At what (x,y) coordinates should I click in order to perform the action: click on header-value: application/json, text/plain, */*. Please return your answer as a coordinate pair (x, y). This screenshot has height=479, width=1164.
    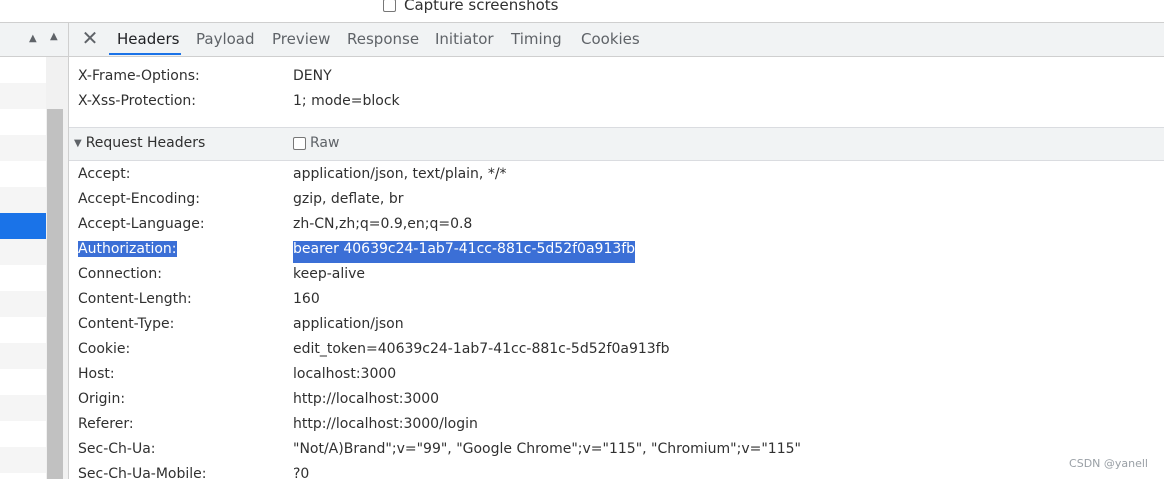
    Looking at the image, I should click on (400, 174).